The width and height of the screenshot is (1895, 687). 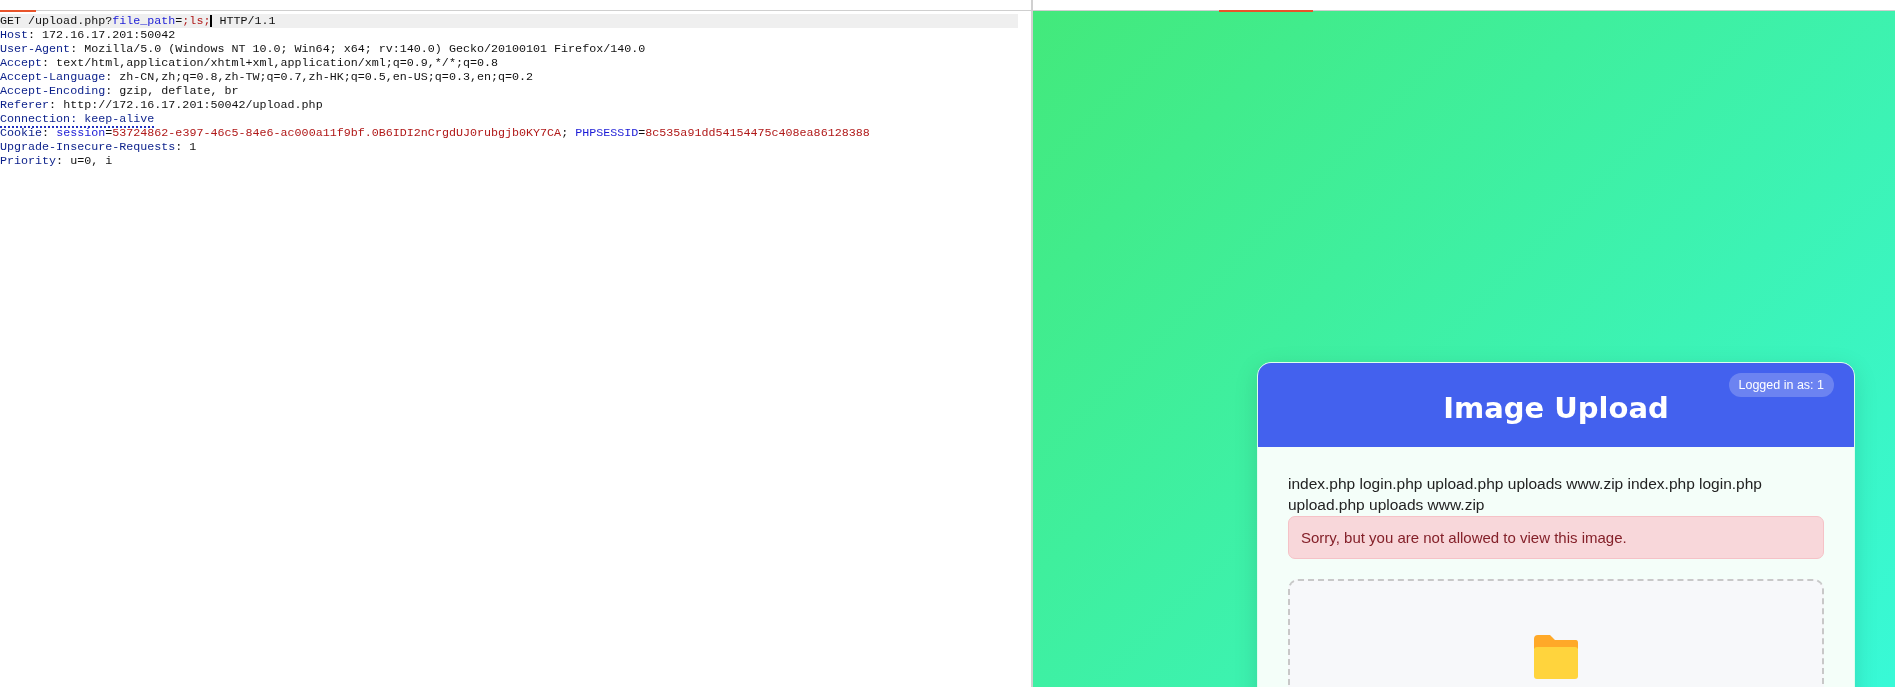 I want to click on user-badge: Logged in as: 1, so click(x=1781, y=385).